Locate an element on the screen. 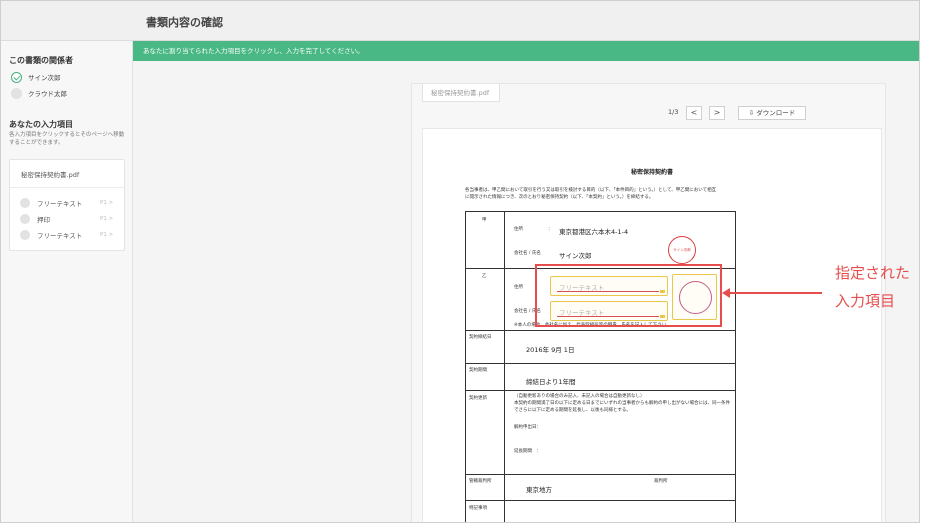 Image resolution: width=938 pixels, height=523 pixels. contract-date-value: 2016年 9月 1日 is located at coordinates (550, 350).